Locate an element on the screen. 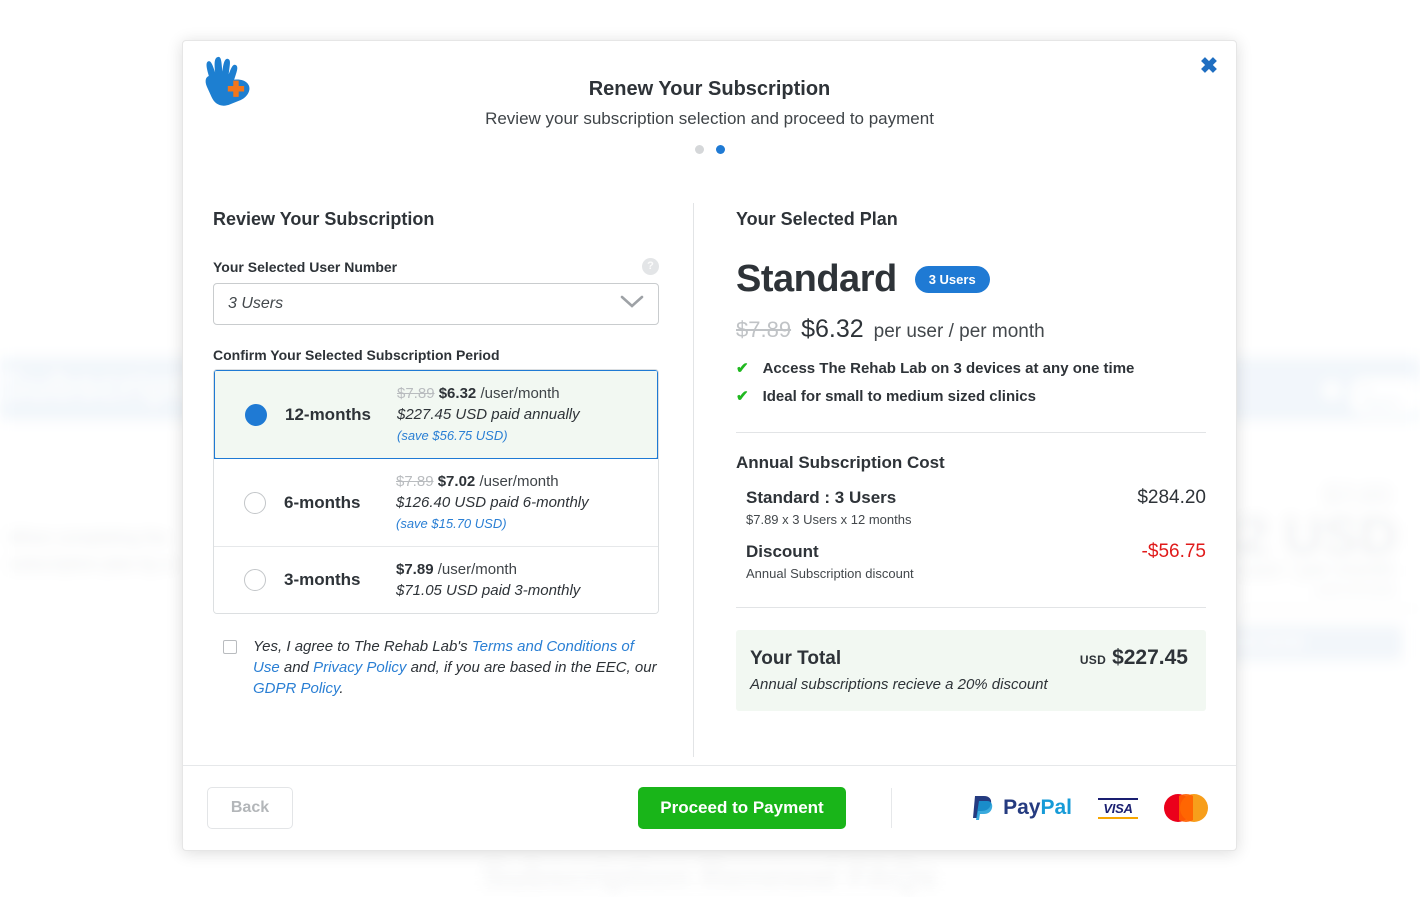 Image resolution: width=1420 pixels, height=897 pixels. close-icon: ✖ is located at coordinates (1209, 66).